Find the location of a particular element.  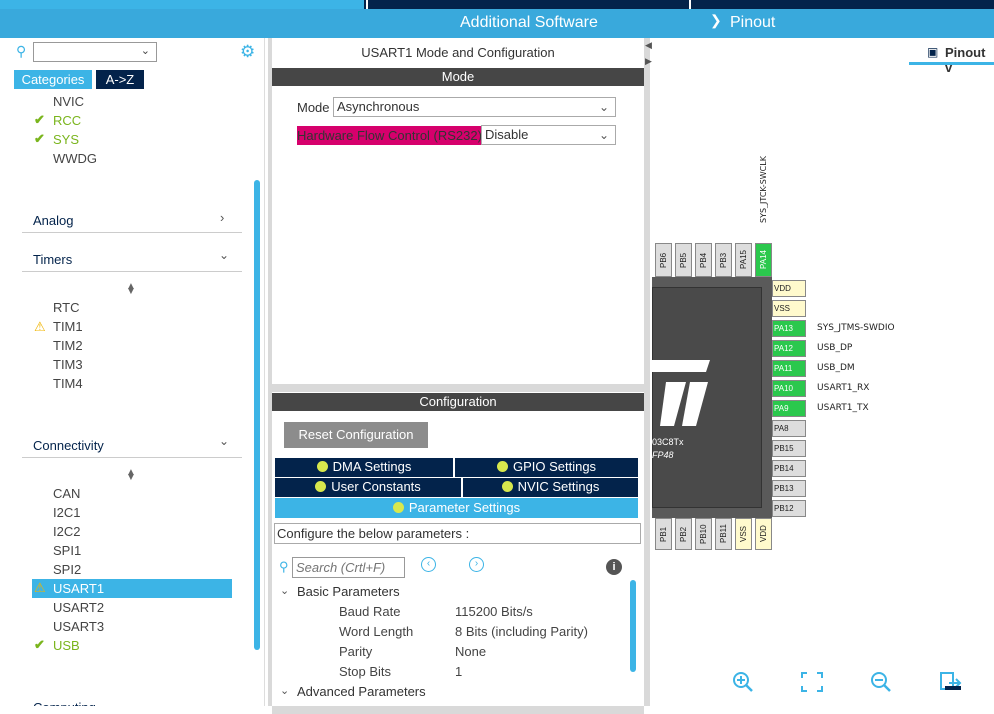

pin-pb15: PB15 is located at coordinates (789, 448).